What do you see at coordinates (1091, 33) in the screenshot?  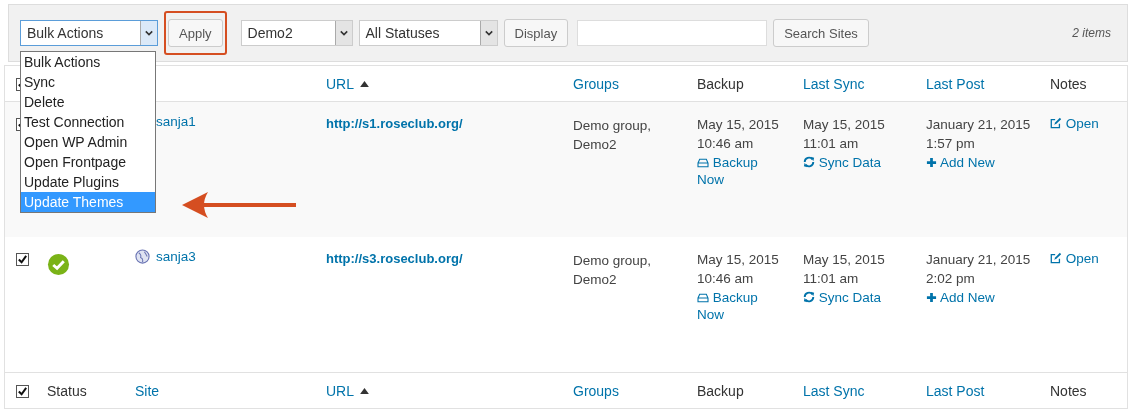 I see `item-count: 2 items` at bounding box center [1091, 33].